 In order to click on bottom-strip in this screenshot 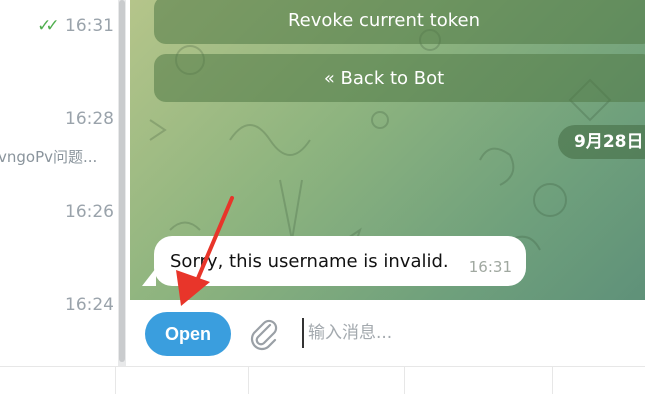, I will do `click(322, 380)`.